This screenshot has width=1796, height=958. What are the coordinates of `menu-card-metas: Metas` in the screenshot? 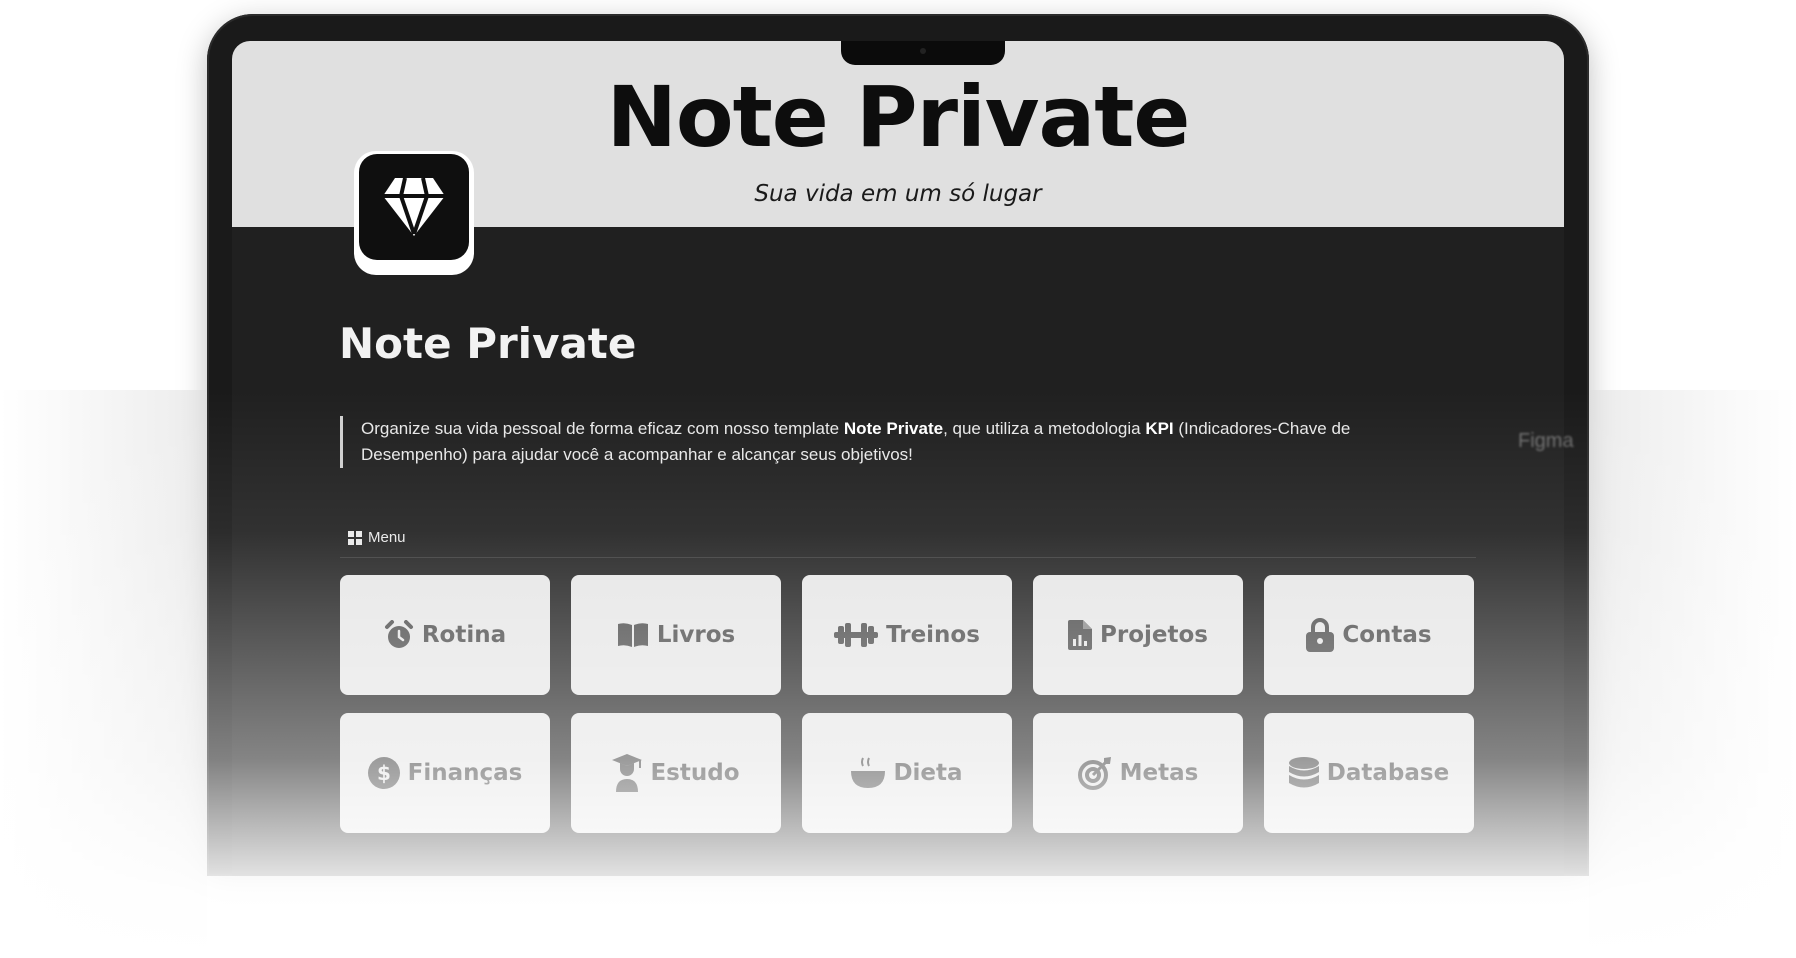 It's located at (1138, 773).